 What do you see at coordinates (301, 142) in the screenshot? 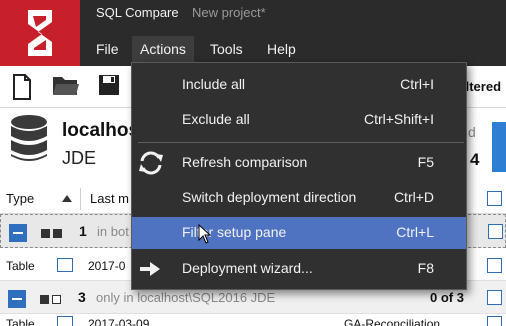
I see `menu-separator` at bounding box center [301, 142].